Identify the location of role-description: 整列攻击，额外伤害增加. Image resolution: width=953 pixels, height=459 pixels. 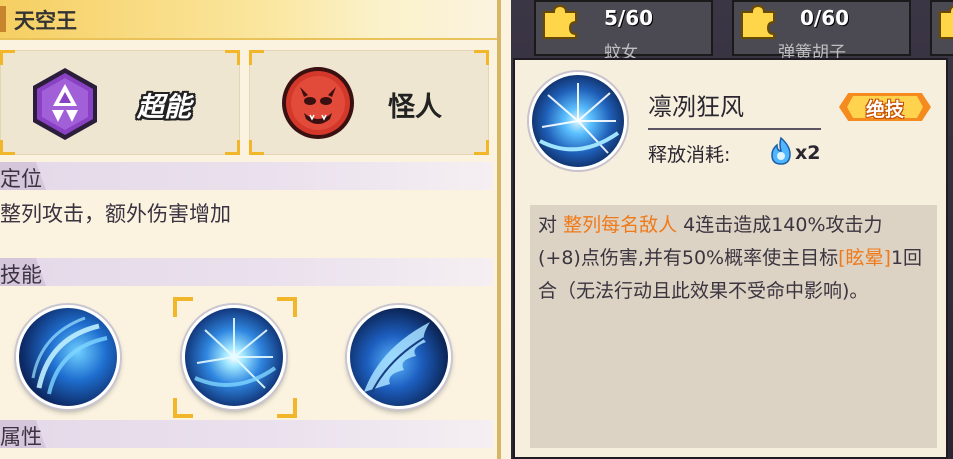
(115, 214).